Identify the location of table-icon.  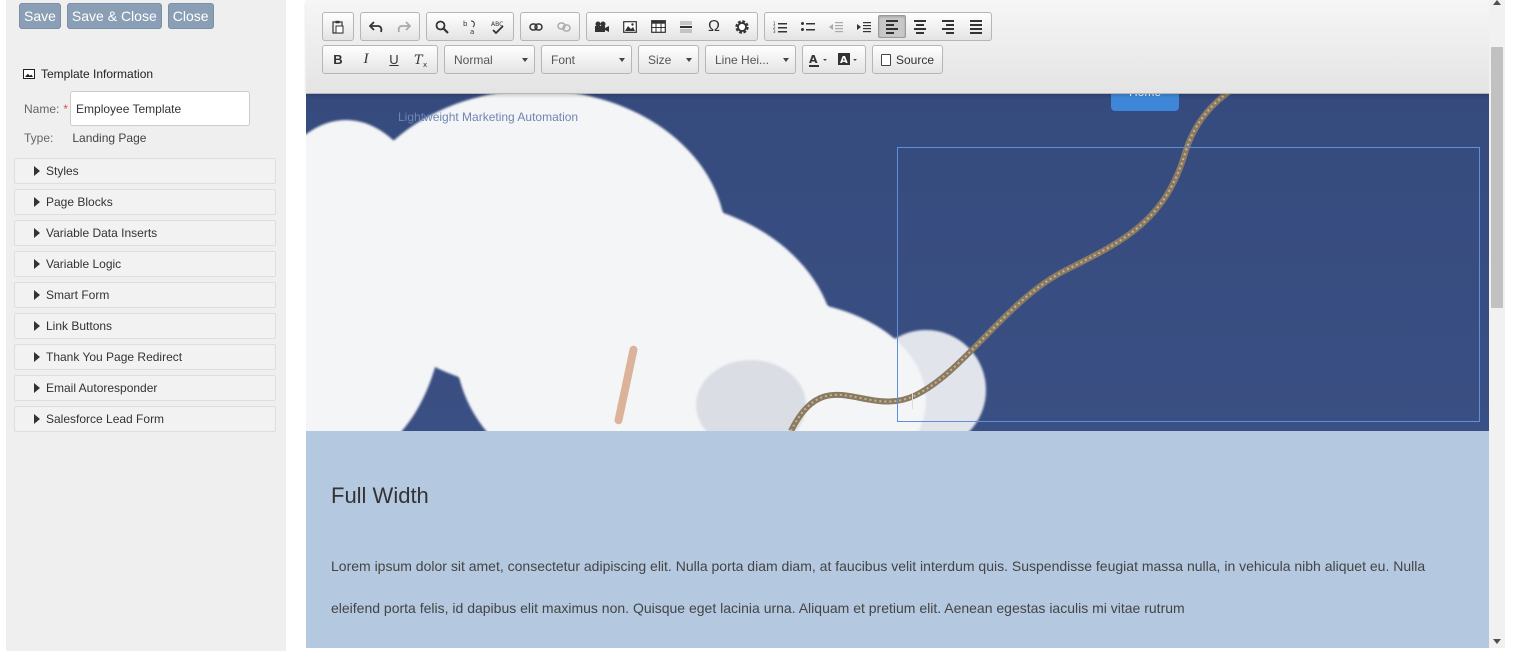
(658, 26).